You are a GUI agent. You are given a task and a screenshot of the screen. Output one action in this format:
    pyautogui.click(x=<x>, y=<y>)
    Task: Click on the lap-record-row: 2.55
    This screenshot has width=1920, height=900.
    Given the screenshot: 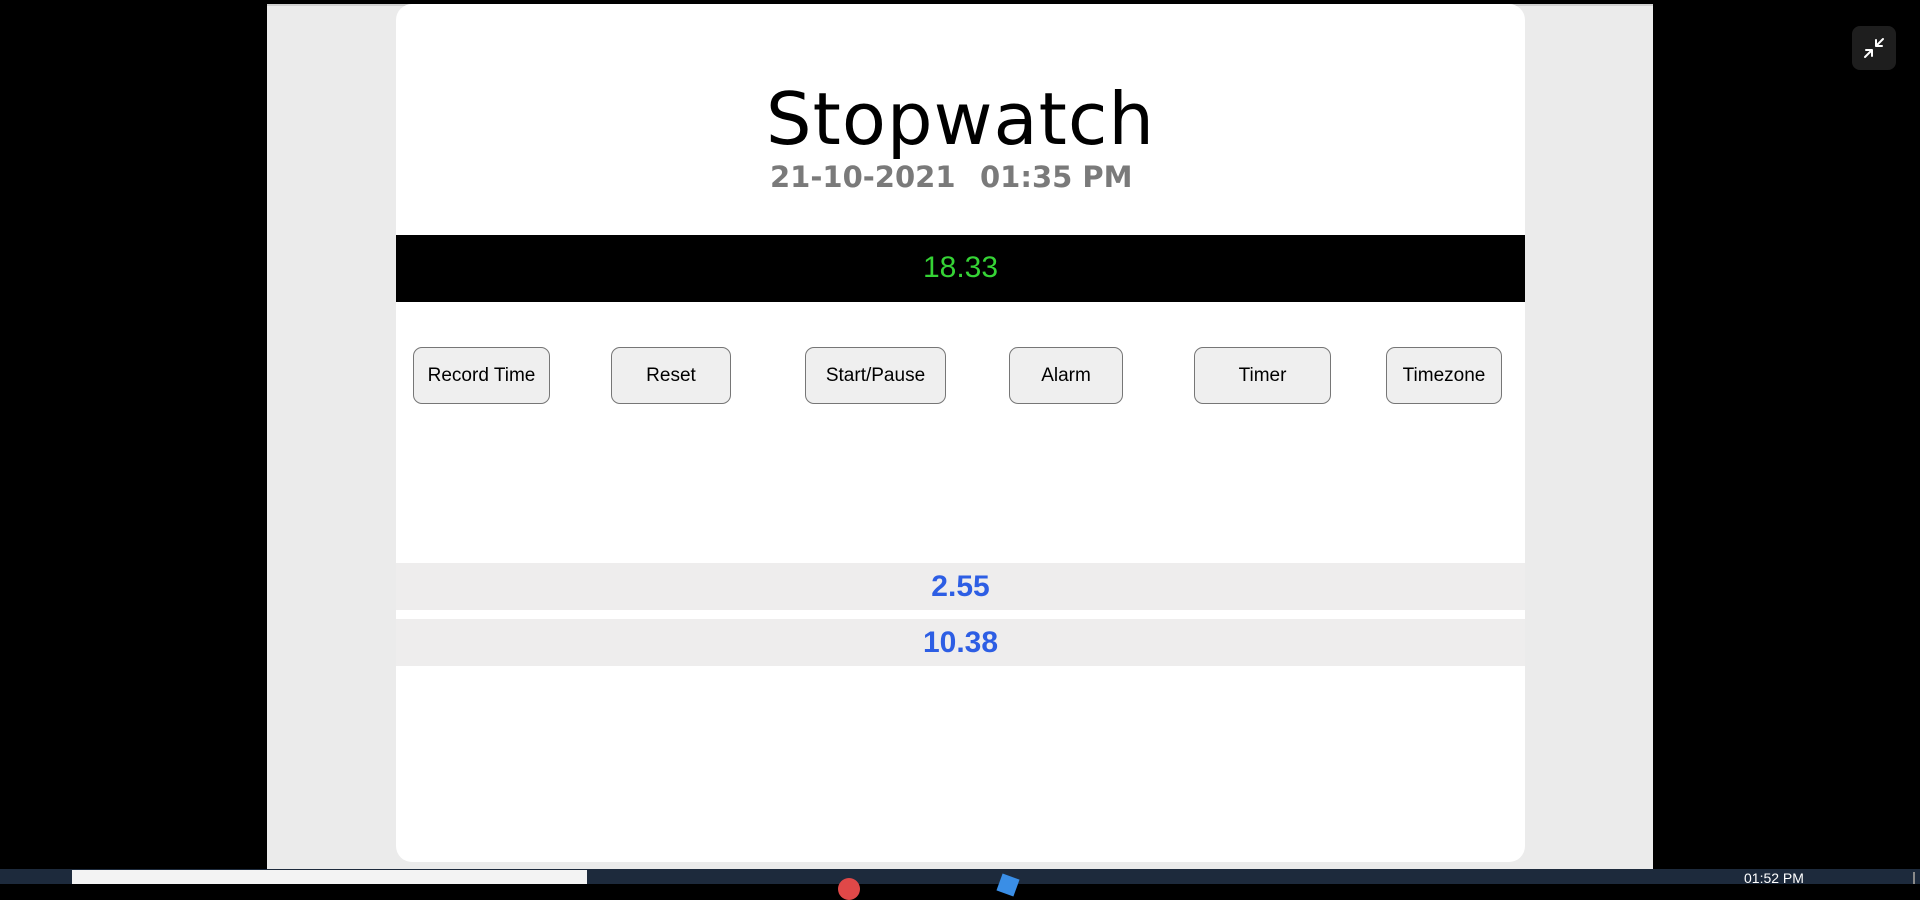 What is the action you would take?
    pyautogui.click(x=960, y=586)
    